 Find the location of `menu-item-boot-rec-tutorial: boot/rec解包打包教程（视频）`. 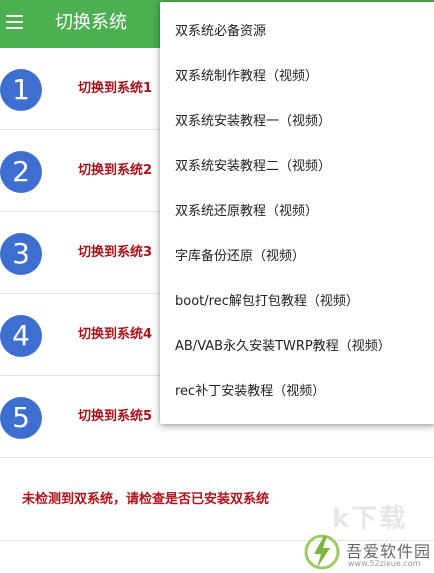

menu-item-boot-rec-tutorial: boot/rec解包打包教程（视频） is located at coordinates (297, 301).